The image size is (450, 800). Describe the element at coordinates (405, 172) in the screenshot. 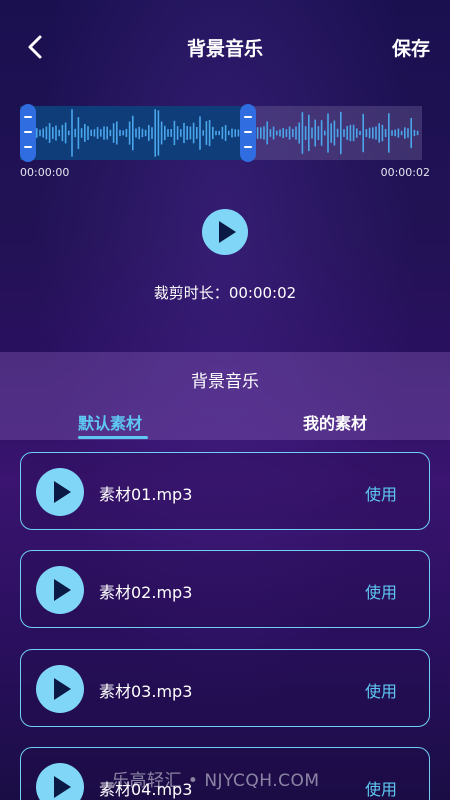

I see `end-time-label: 00:00:02` at that location.